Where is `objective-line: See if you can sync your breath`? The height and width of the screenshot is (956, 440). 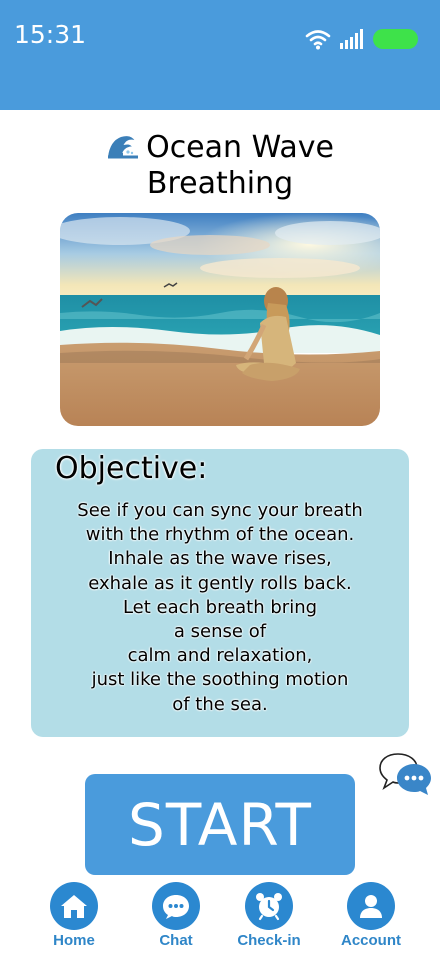
objective-line: See if you can sync your breath is located at coordinates (220, 510).